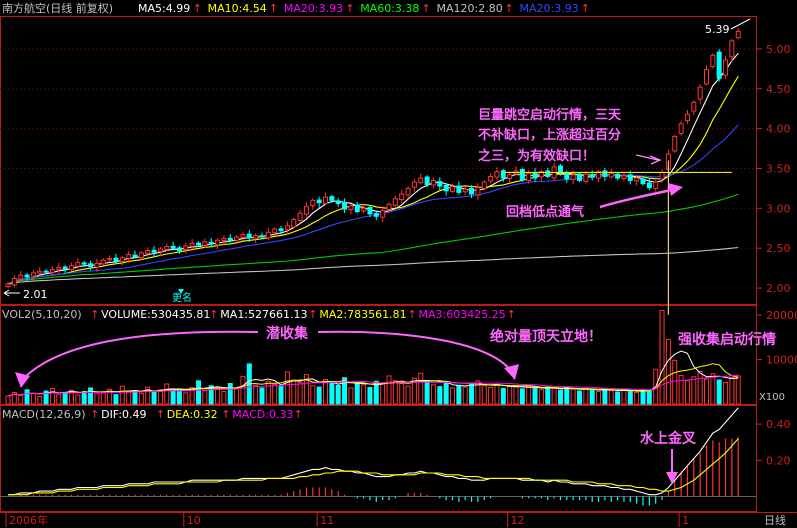  Describe the element at coordinates (536, 156) in the screenshot. I see `gap-note-line-3: 之三，为有效缺口！` at that location.